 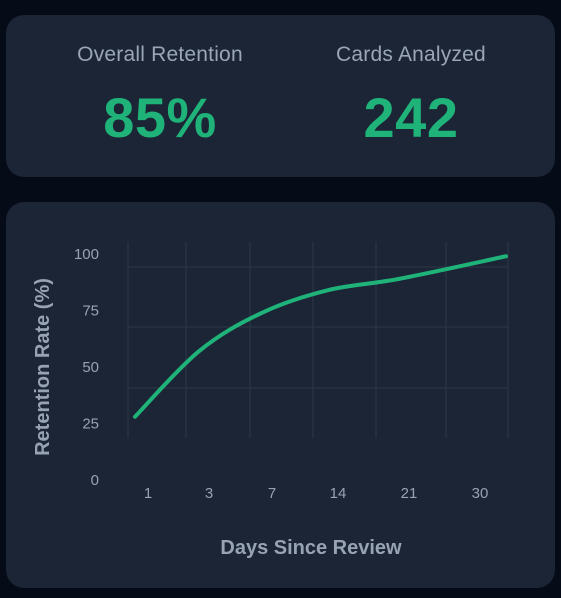 What do you see at coordinates (43, 367) in the screenshot?
I see `y-axis-label: Retention Rate (%)` at bounding box center [43, 367].